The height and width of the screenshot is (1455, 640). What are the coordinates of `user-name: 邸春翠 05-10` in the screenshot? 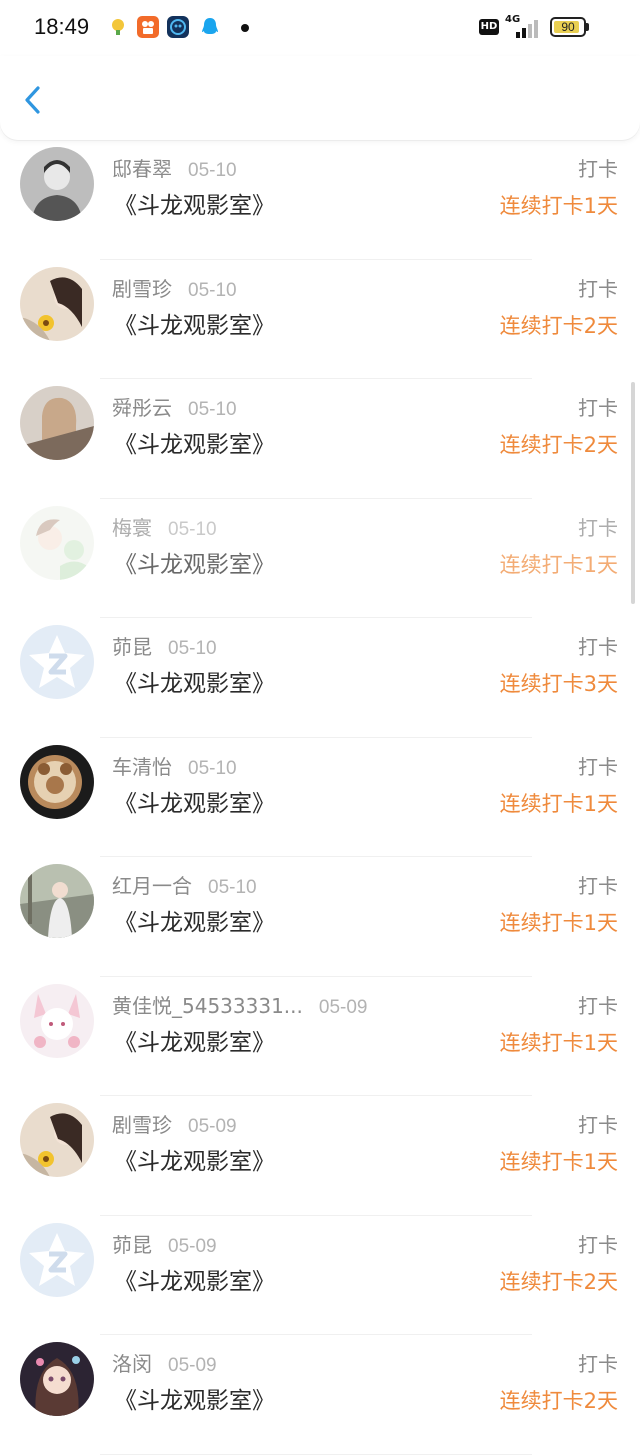 It's located at (174, 167).